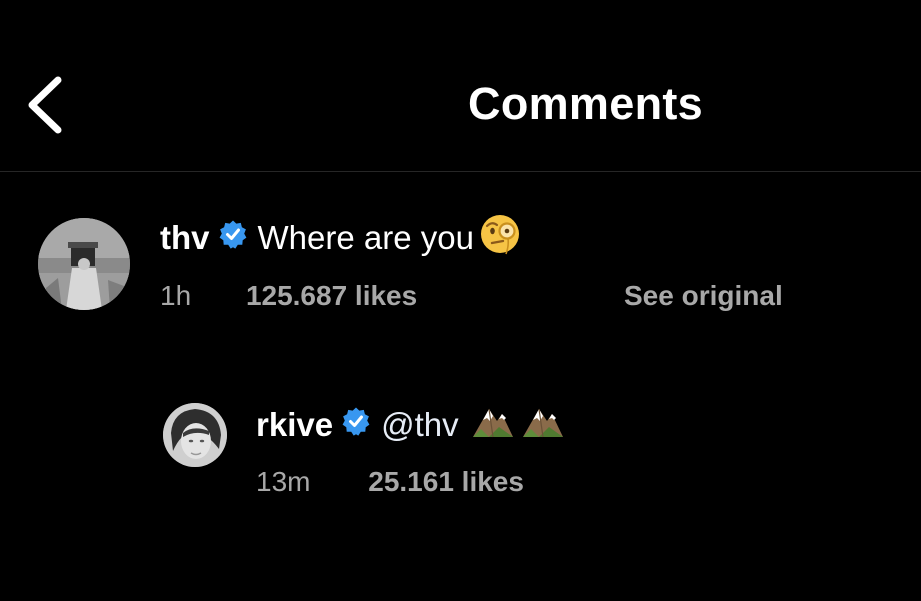  I want to click on comment-meta: 1h 125.687 likes, so click(288, 296).